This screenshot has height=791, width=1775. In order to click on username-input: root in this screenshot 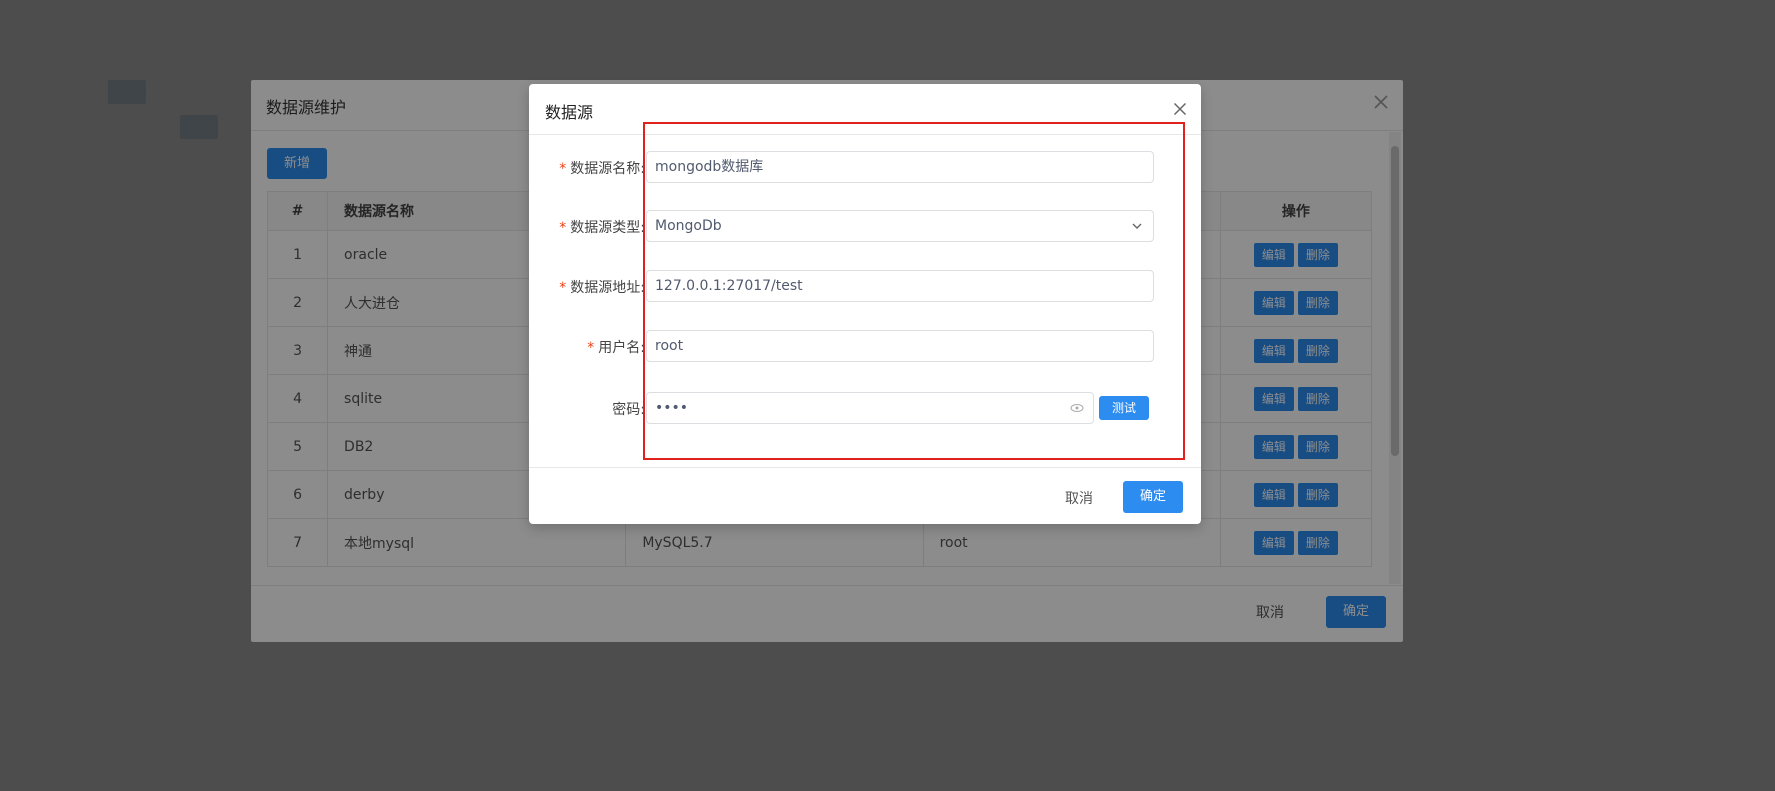, I will do `click(900, 346)`.